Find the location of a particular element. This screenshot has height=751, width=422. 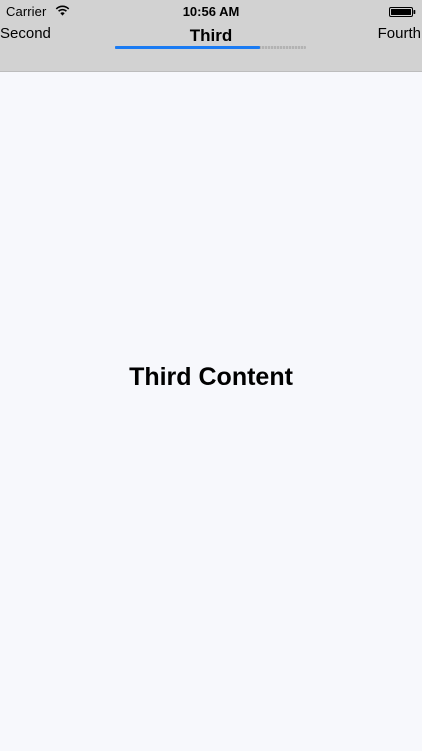

content-title: Third Content is located at coordinates (211, 377).